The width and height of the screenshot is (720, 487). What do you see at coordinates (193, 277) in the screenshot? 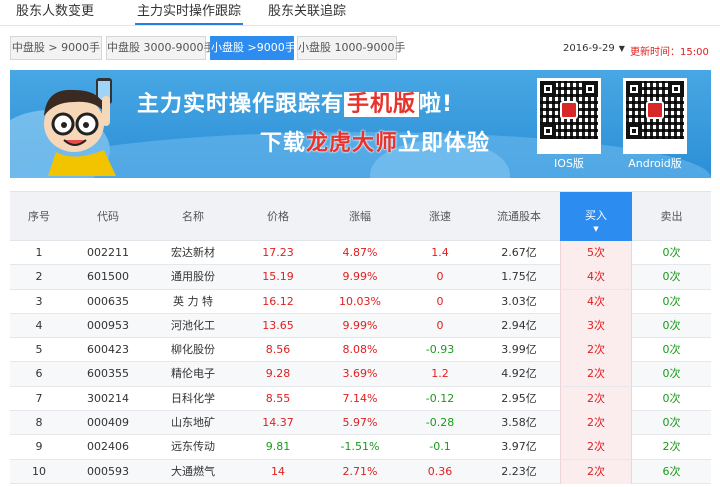
I see `cell-name: 通用股份` at bounding box center [193, 277].